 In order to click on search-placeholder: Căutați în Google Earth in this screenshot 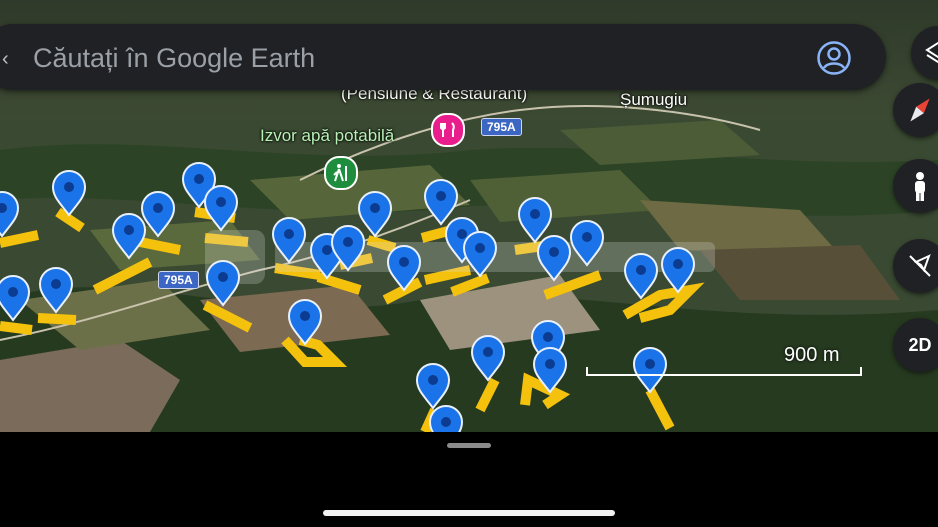, I will do `click(174, 58)`.